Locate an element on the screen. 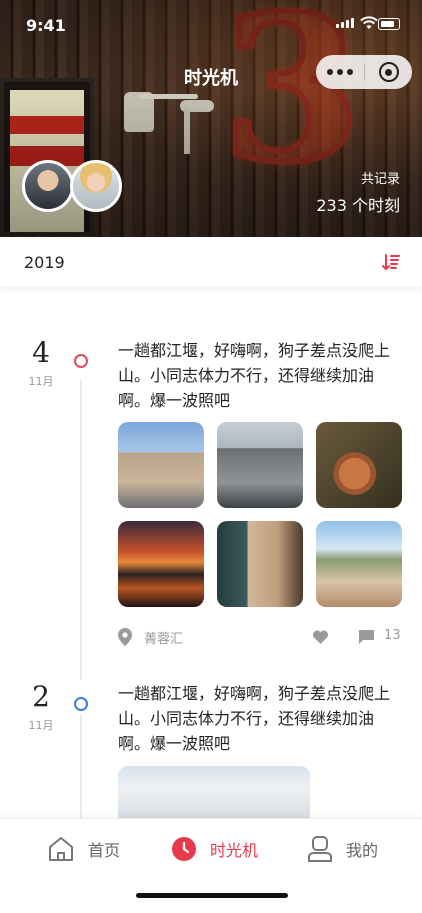 Image resolution: width=422 pixels, height=913 pixels. record-label: 共记录 is located at coordinates (380, 179).